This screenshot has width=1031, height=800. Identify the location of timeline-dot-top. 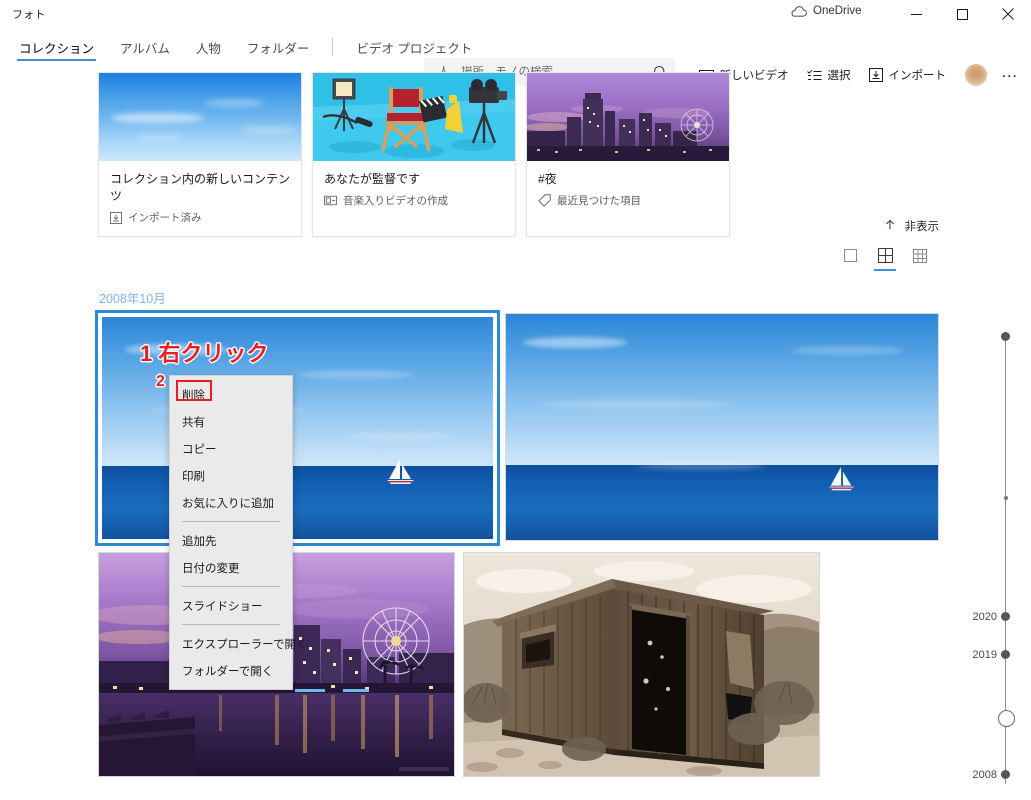
(1005, 336).